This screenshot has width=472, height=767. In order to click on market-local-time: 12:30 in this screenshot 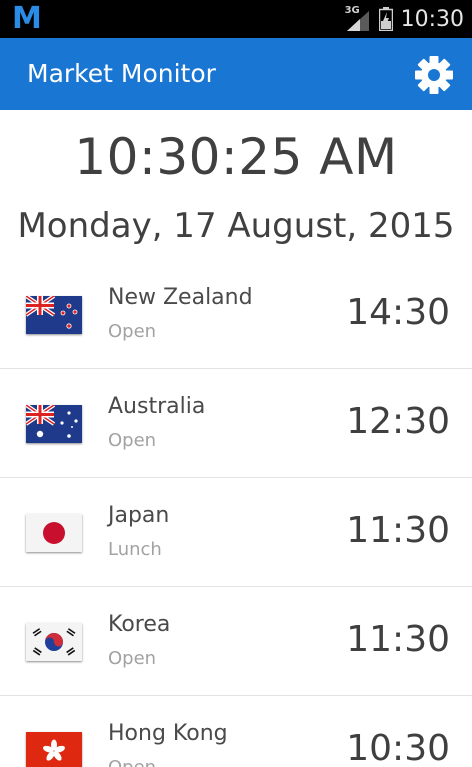, I will do `click(398, 421)`.